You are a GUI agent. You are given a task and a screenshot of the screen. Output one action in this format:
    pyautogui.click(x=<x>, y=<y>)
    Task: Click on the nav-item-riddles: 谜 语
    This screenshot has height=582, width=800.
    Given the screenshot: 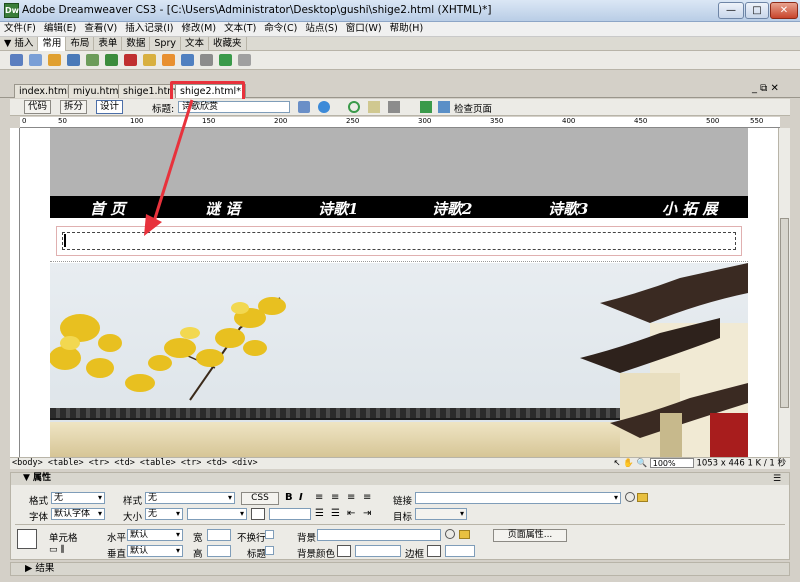 What is the action you would take?
    pyautogui.click(x=222, y=208)
    